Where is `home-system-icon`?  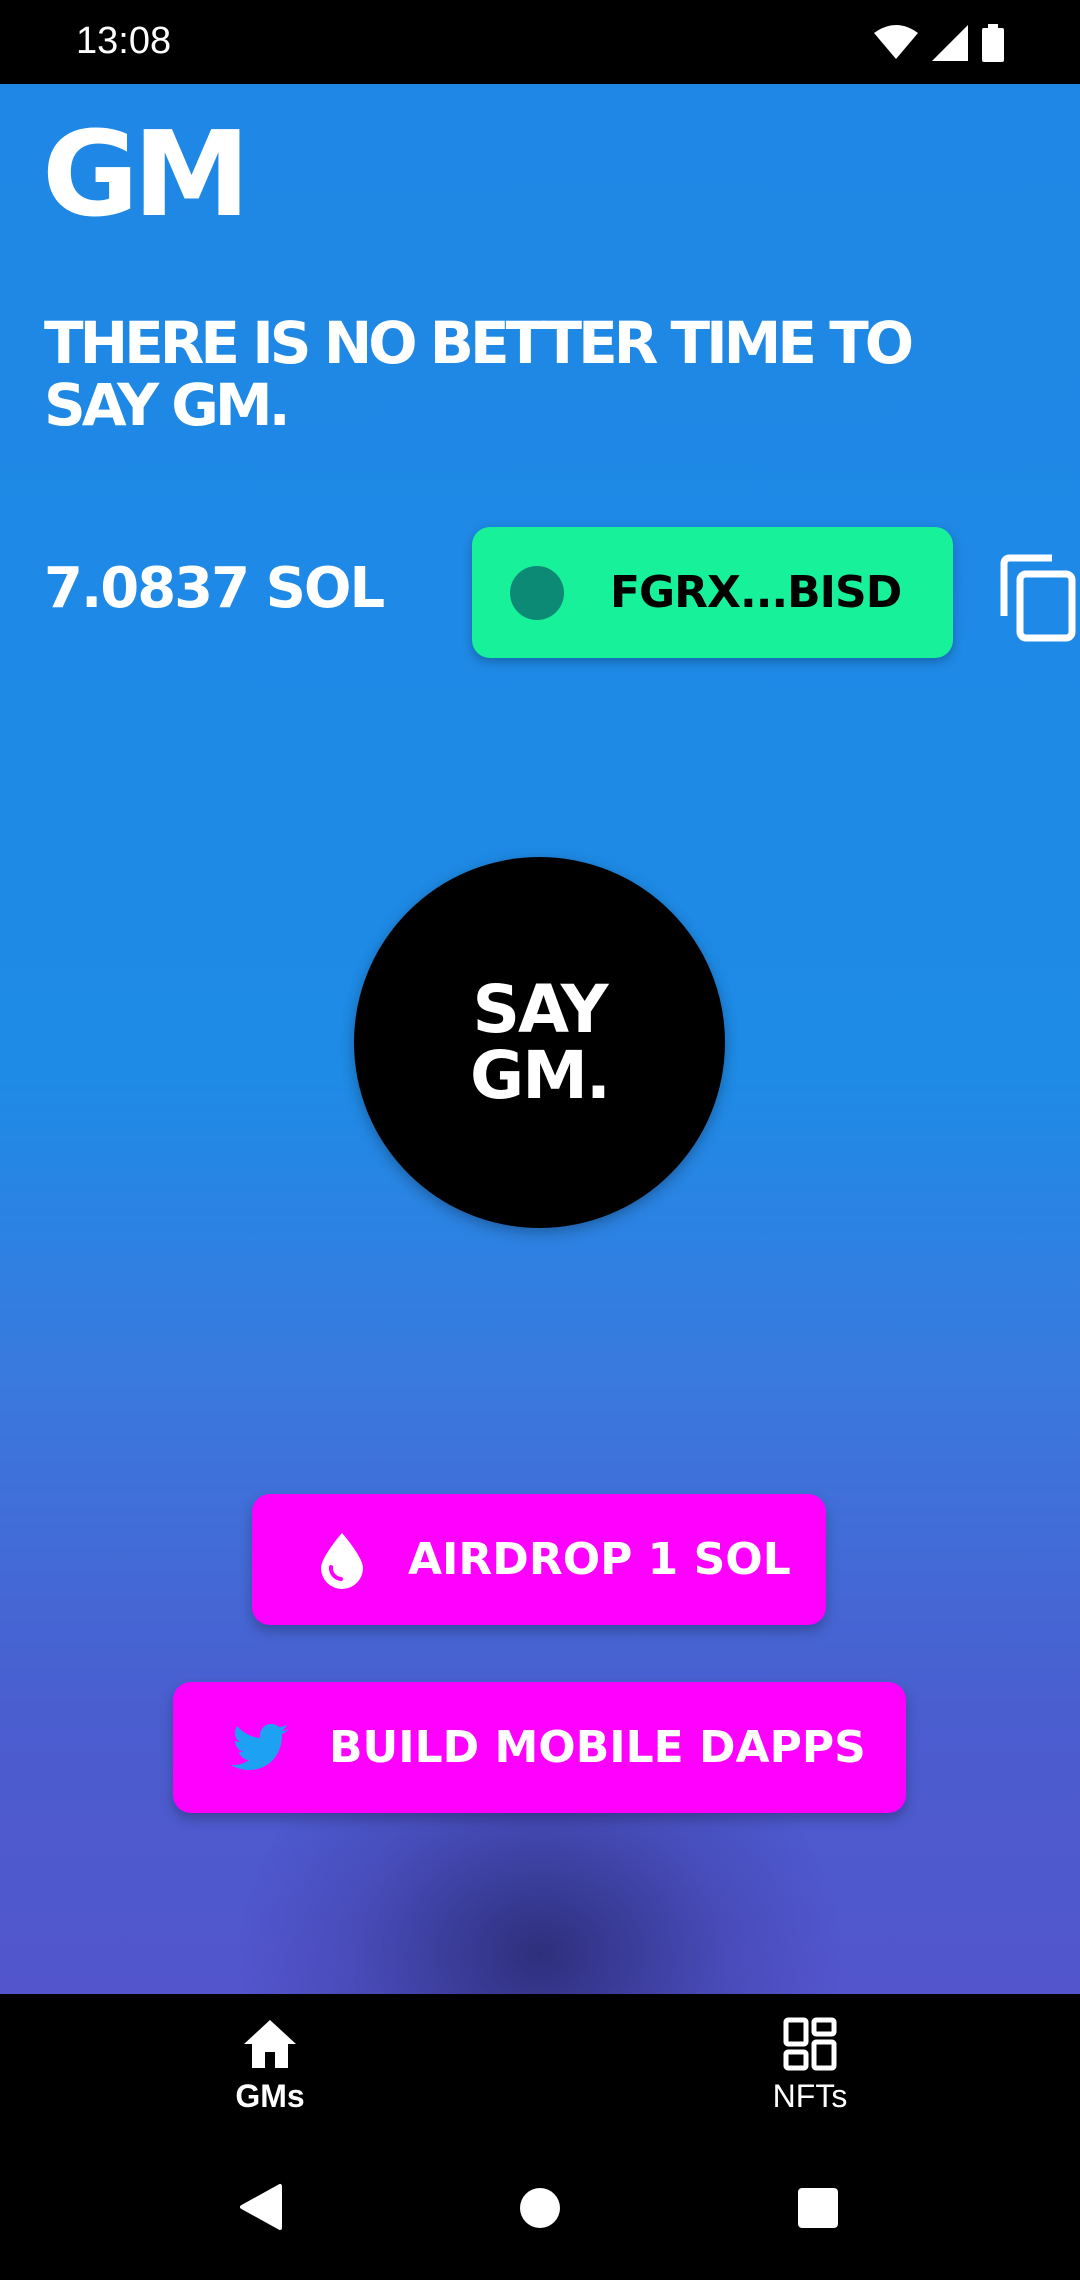
home-system-icon is located at coordinates (540, 2208).